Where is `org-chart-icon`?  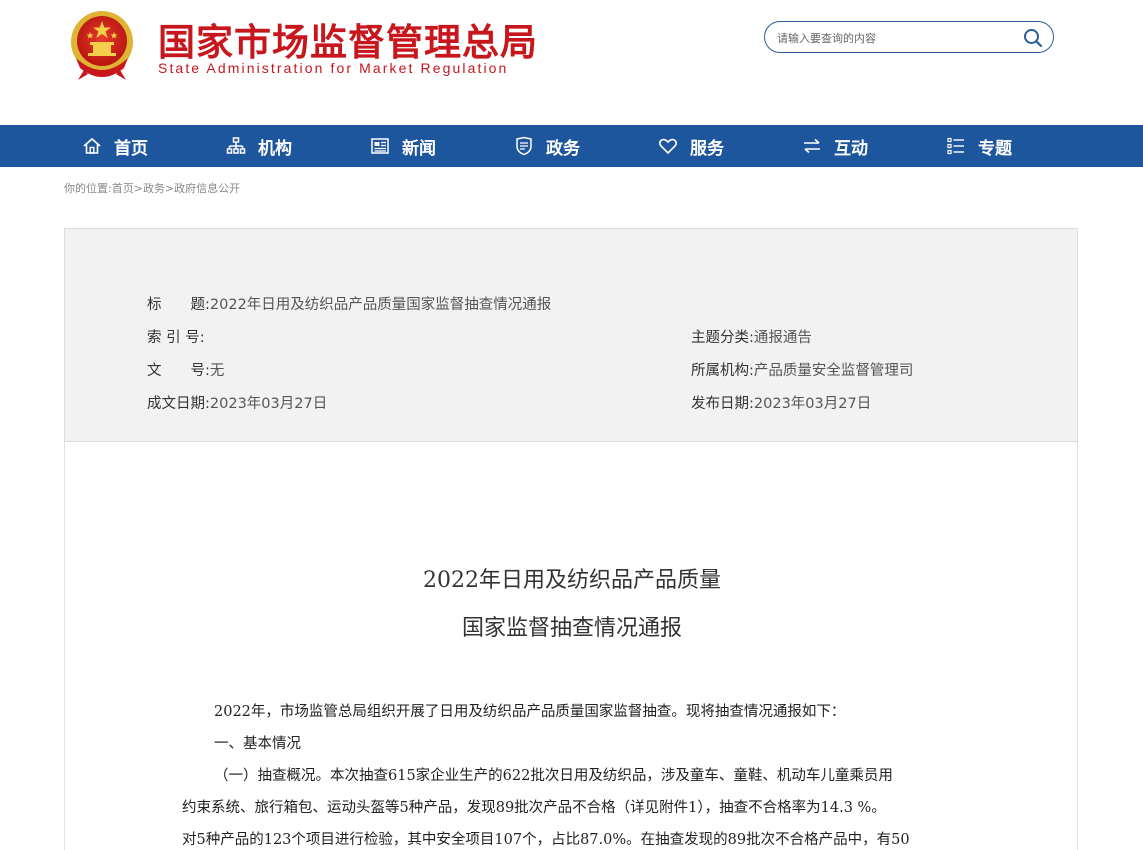 org-chart-icon is located at coordinates (236, 145).